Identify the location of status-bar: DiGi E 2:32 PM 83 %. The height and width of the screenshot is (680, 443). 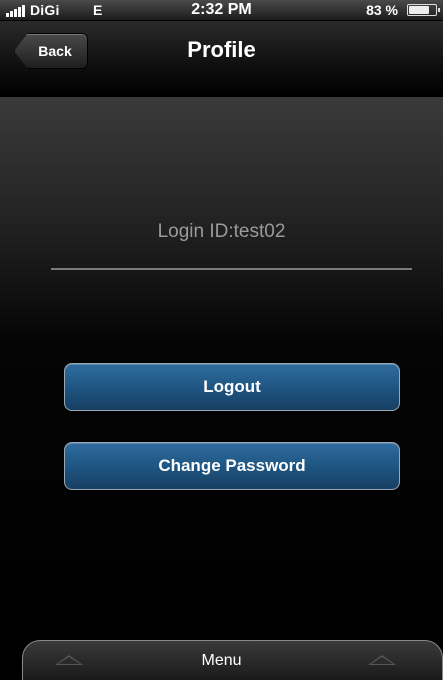
(221, 10).